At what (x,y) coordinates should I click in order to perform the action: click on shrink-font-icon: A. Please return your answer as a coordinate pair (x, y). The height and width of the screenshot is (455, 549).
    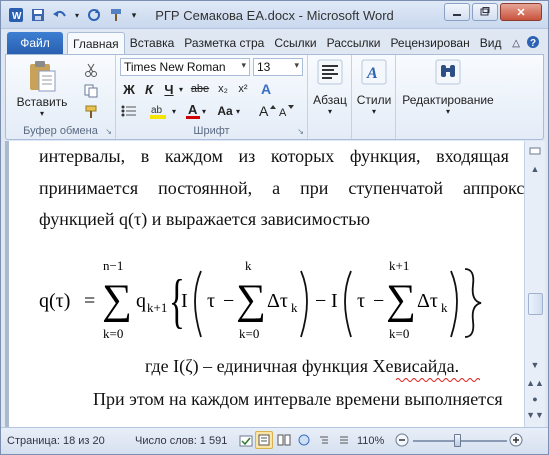
    Looking at the image, I should click on (287, 111).